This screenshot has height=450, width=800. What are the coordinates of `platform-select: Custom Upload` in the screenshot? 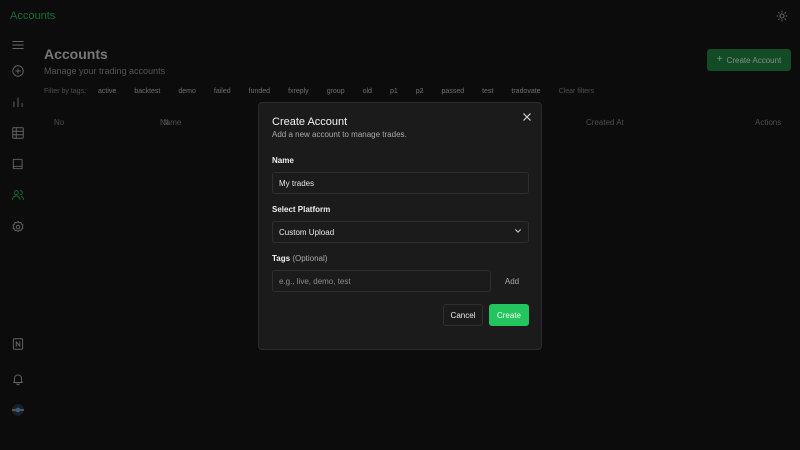 It's located at (400, 232).